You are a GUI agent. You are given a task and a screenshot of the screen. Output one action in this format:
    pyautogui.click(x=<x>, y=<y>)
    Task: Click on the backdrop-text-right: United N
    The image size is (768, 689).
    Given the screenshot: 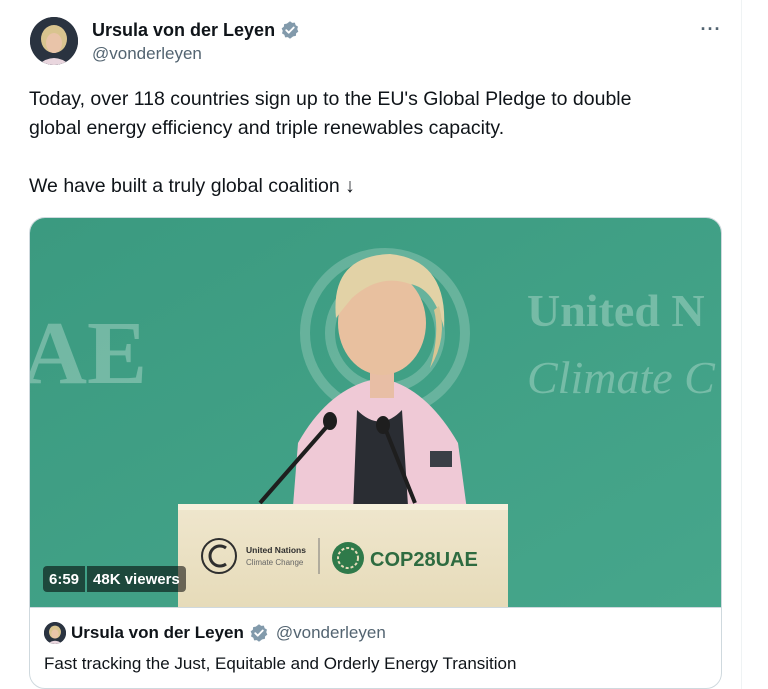 What is the action you would take?
    pyautogui.click(x=616, y=310)
    